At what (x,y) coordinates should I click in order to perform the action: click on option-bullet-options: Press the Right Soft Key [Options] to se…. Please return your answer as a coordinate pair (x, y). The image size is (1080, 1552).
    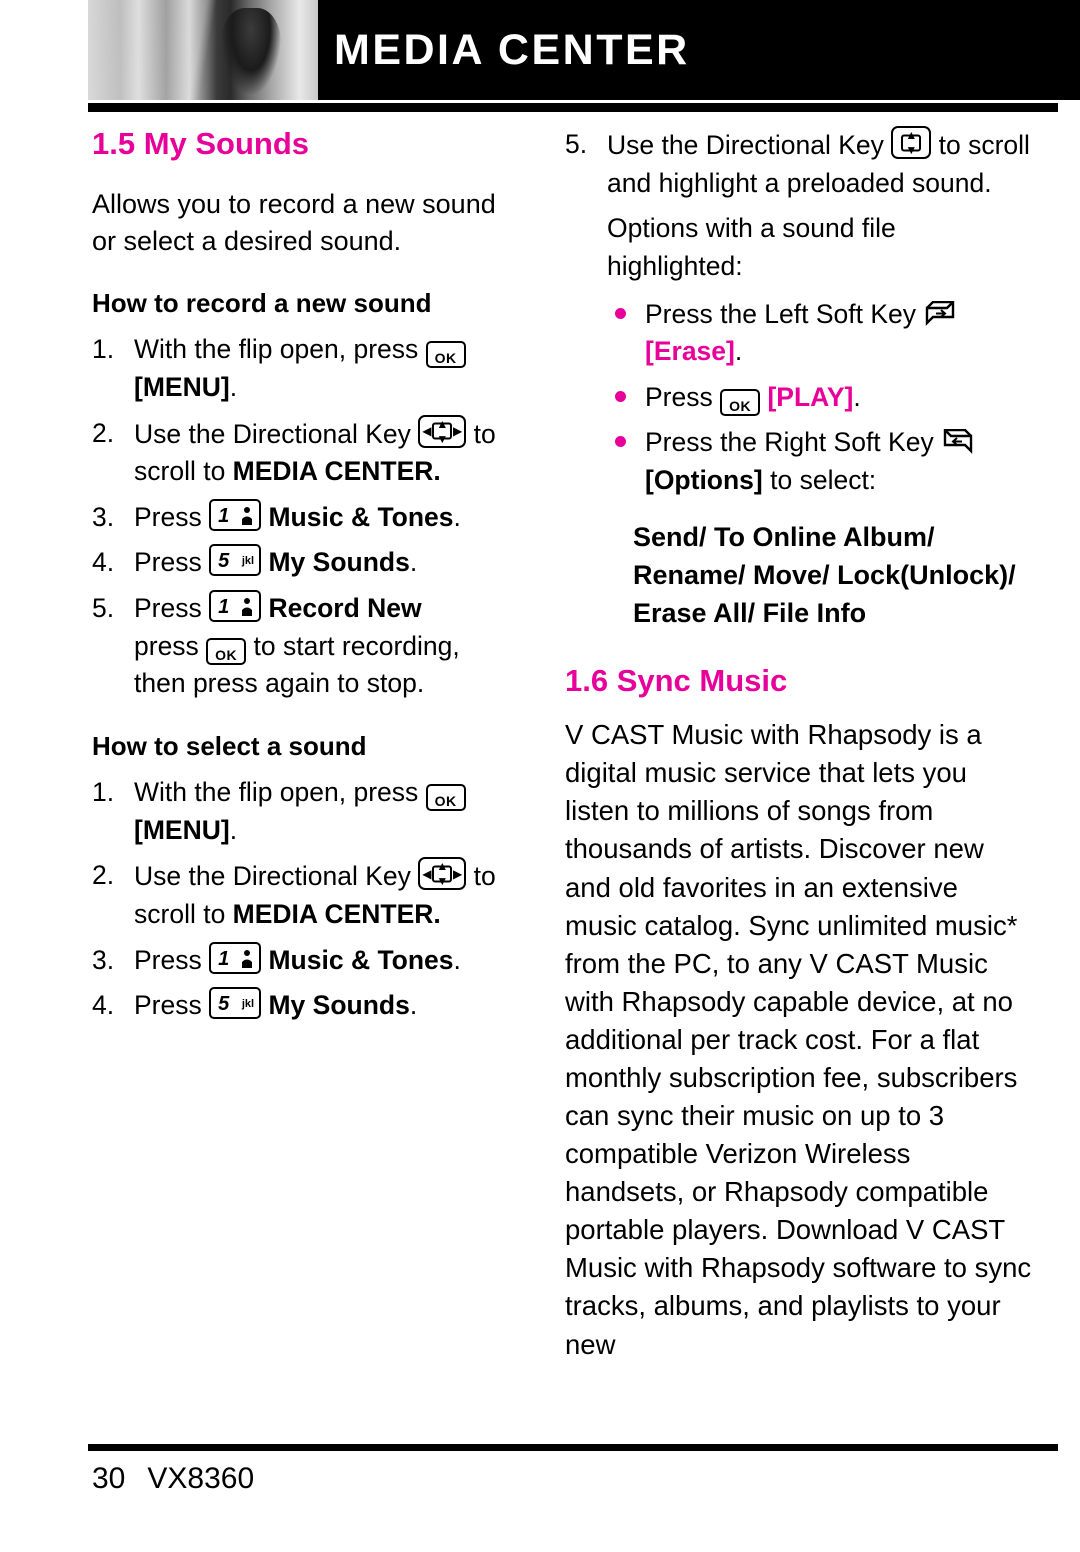
    Looking at the image, I should click on (821, 461).